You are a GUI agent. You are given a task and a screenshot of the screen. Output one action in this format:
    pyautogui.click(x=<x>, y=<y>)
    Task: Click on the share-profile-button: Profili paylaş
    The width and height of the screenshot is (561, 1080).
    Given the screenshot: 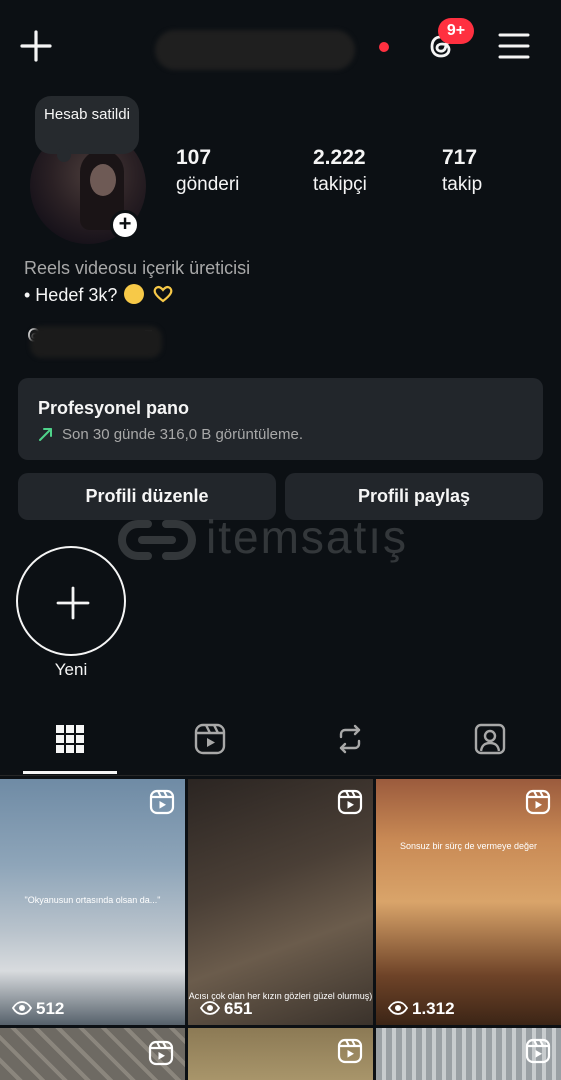 What is the action you would take?
    pyautogui.click(x=414, y=496)
    